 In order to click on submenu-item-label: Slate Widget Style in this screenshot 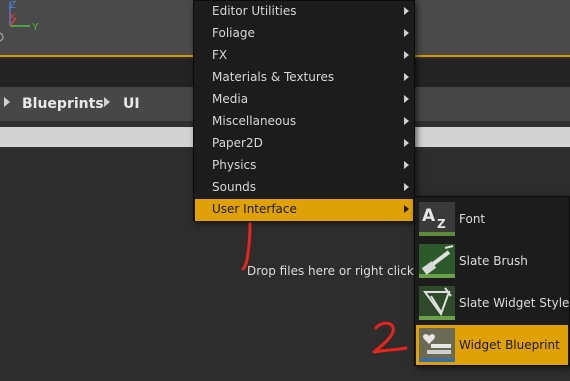, I will do `click(514, 303)`.